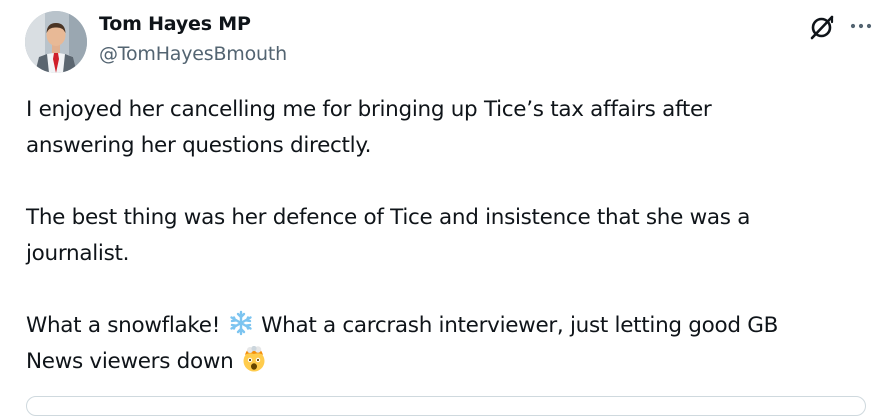  I want to click on tweet-line: answering her questions directly., so click(199, 145).